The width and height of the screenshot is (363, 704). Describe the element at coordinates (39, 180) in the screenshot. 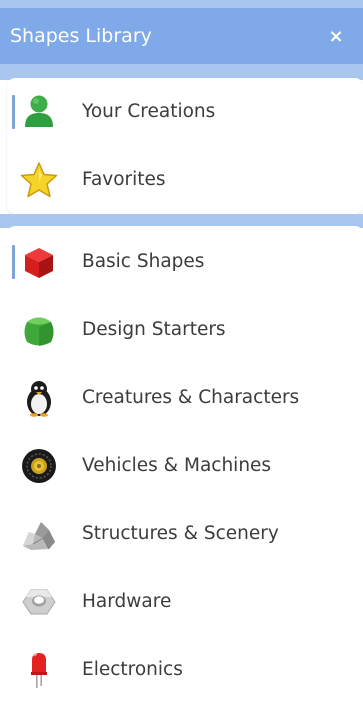

I see `star-icon` at that location.